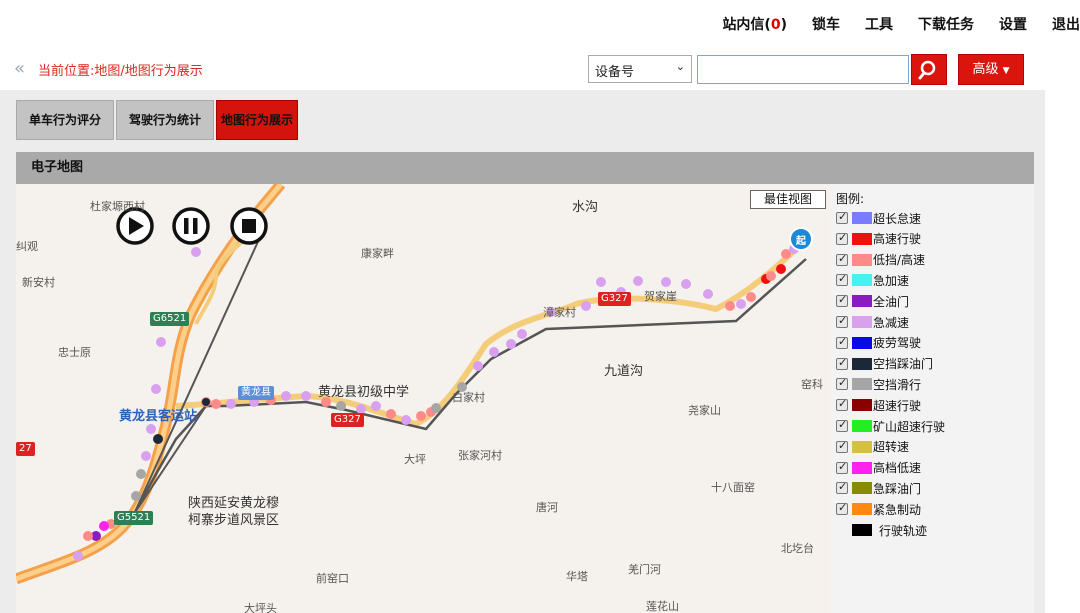 Image resolution: width=1080 pixels, height=613 pixels. I want to click on tab-vehicle-score: 单车行为评分, so click(65, 120).